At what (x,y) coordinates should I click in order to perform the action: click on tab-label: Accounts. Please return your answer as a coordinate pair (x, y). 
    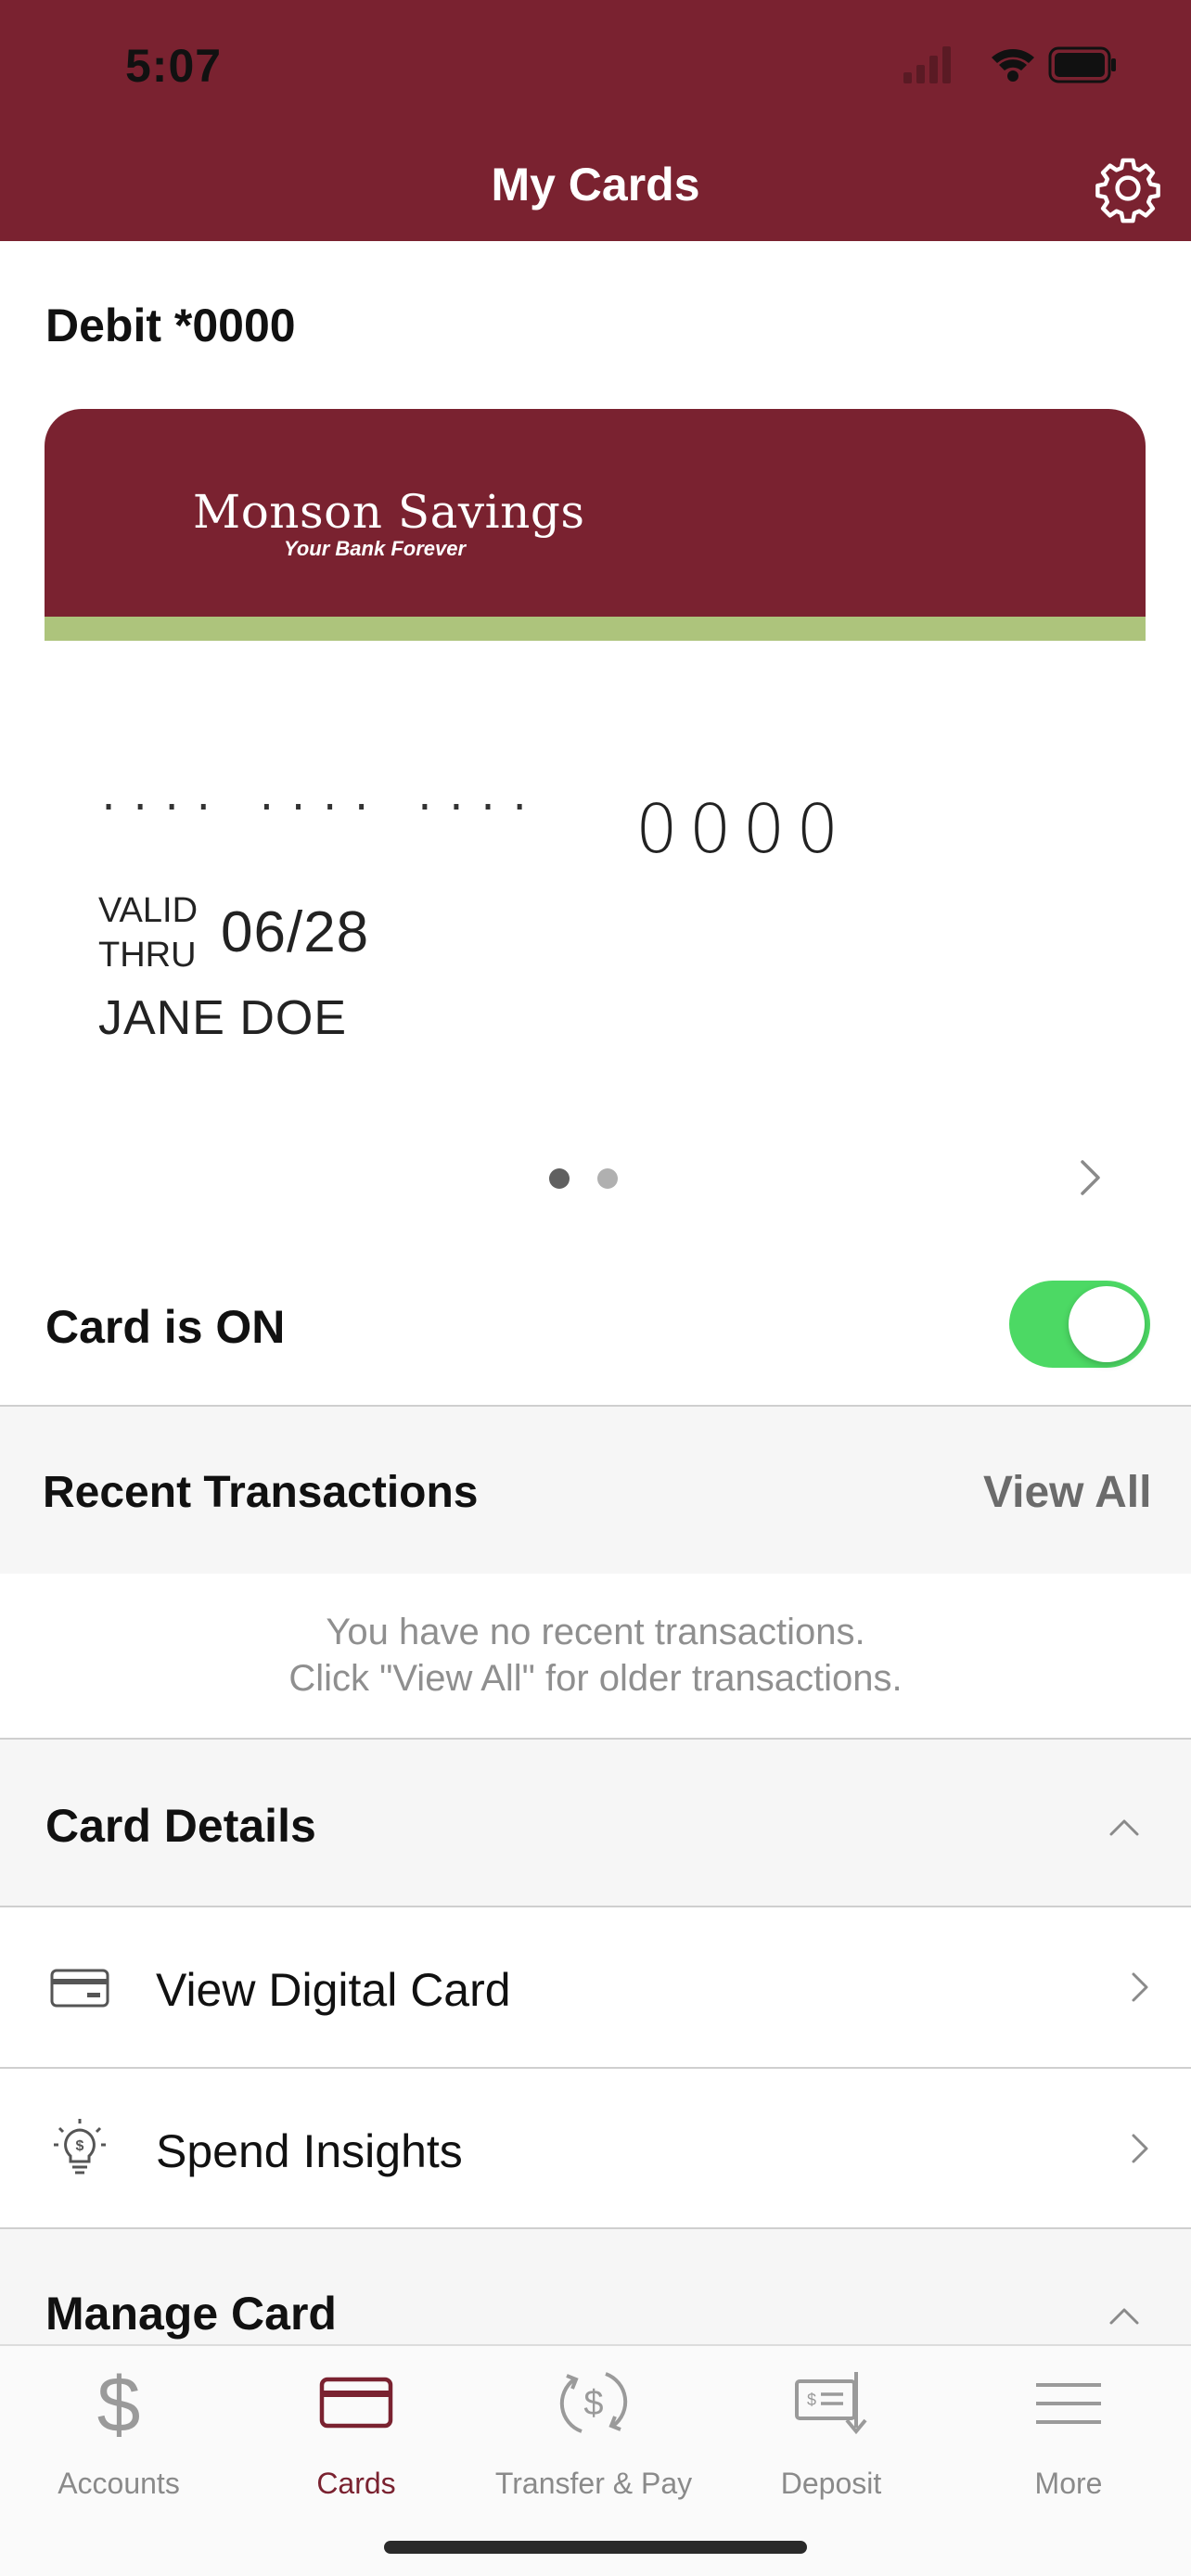
    Looking at the image, I should click on (119, 2484).